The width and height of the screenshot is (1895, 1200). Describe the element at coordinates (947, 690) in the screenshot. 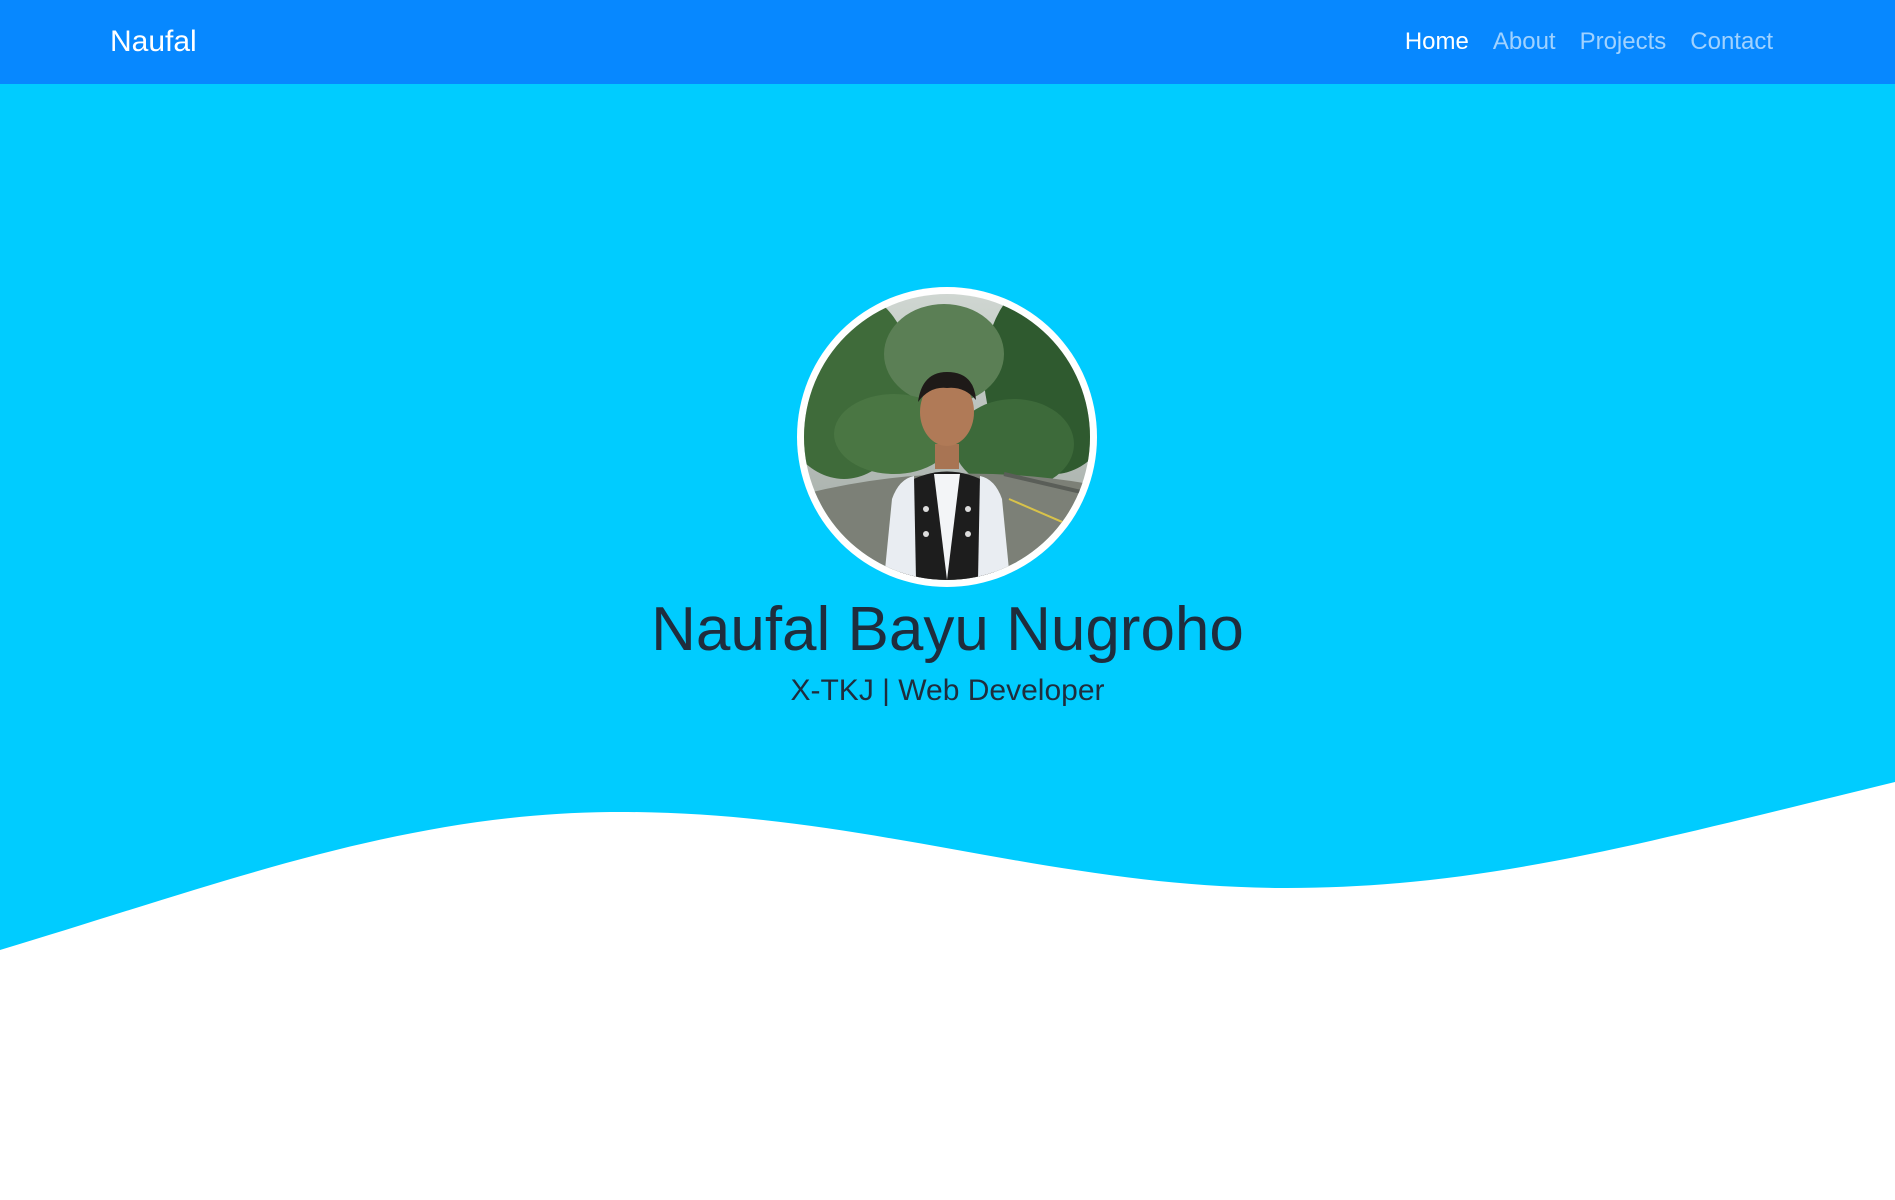

I see `hero-subtitle: X-TKJ | Web Developer` at that location.